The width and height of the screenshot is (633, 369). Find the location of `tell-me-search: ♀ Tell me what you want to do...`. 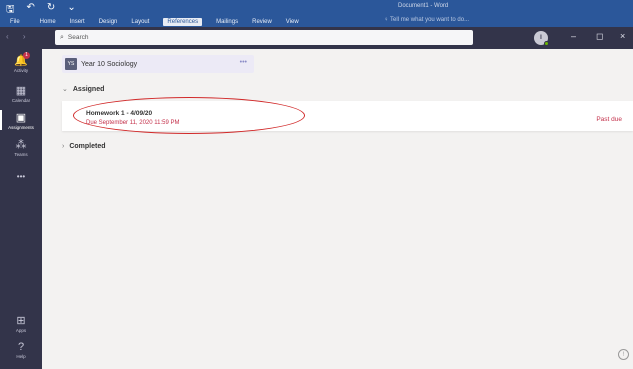

tell-me-search: ♀ Tell me what you want to do... is located at coordinates (426, 20).